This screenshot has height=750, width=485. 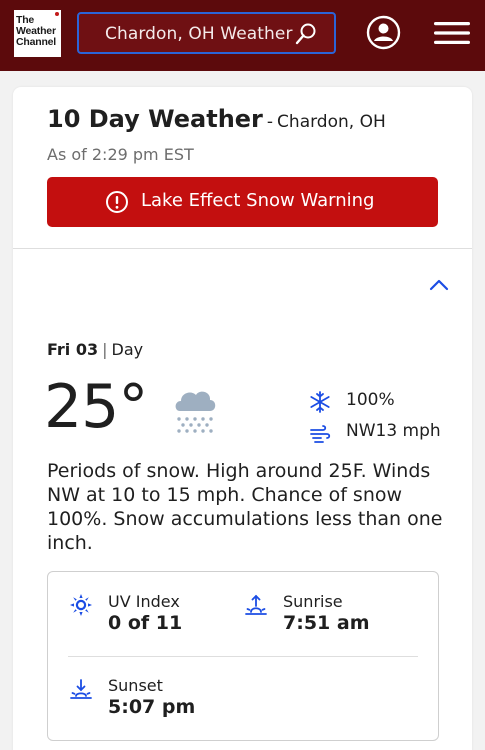 I want to click on precip-chance-value: 100%, so click(x=370, y=400).